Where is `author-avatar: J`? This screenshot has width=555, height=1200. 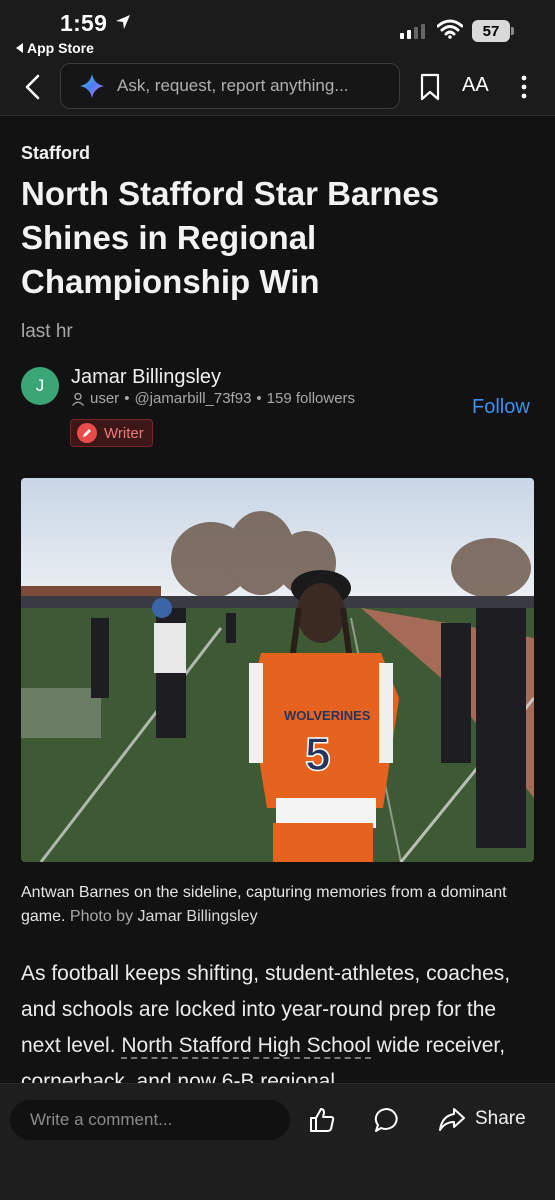 author-avatar: J is located at coordinates (40, 386).